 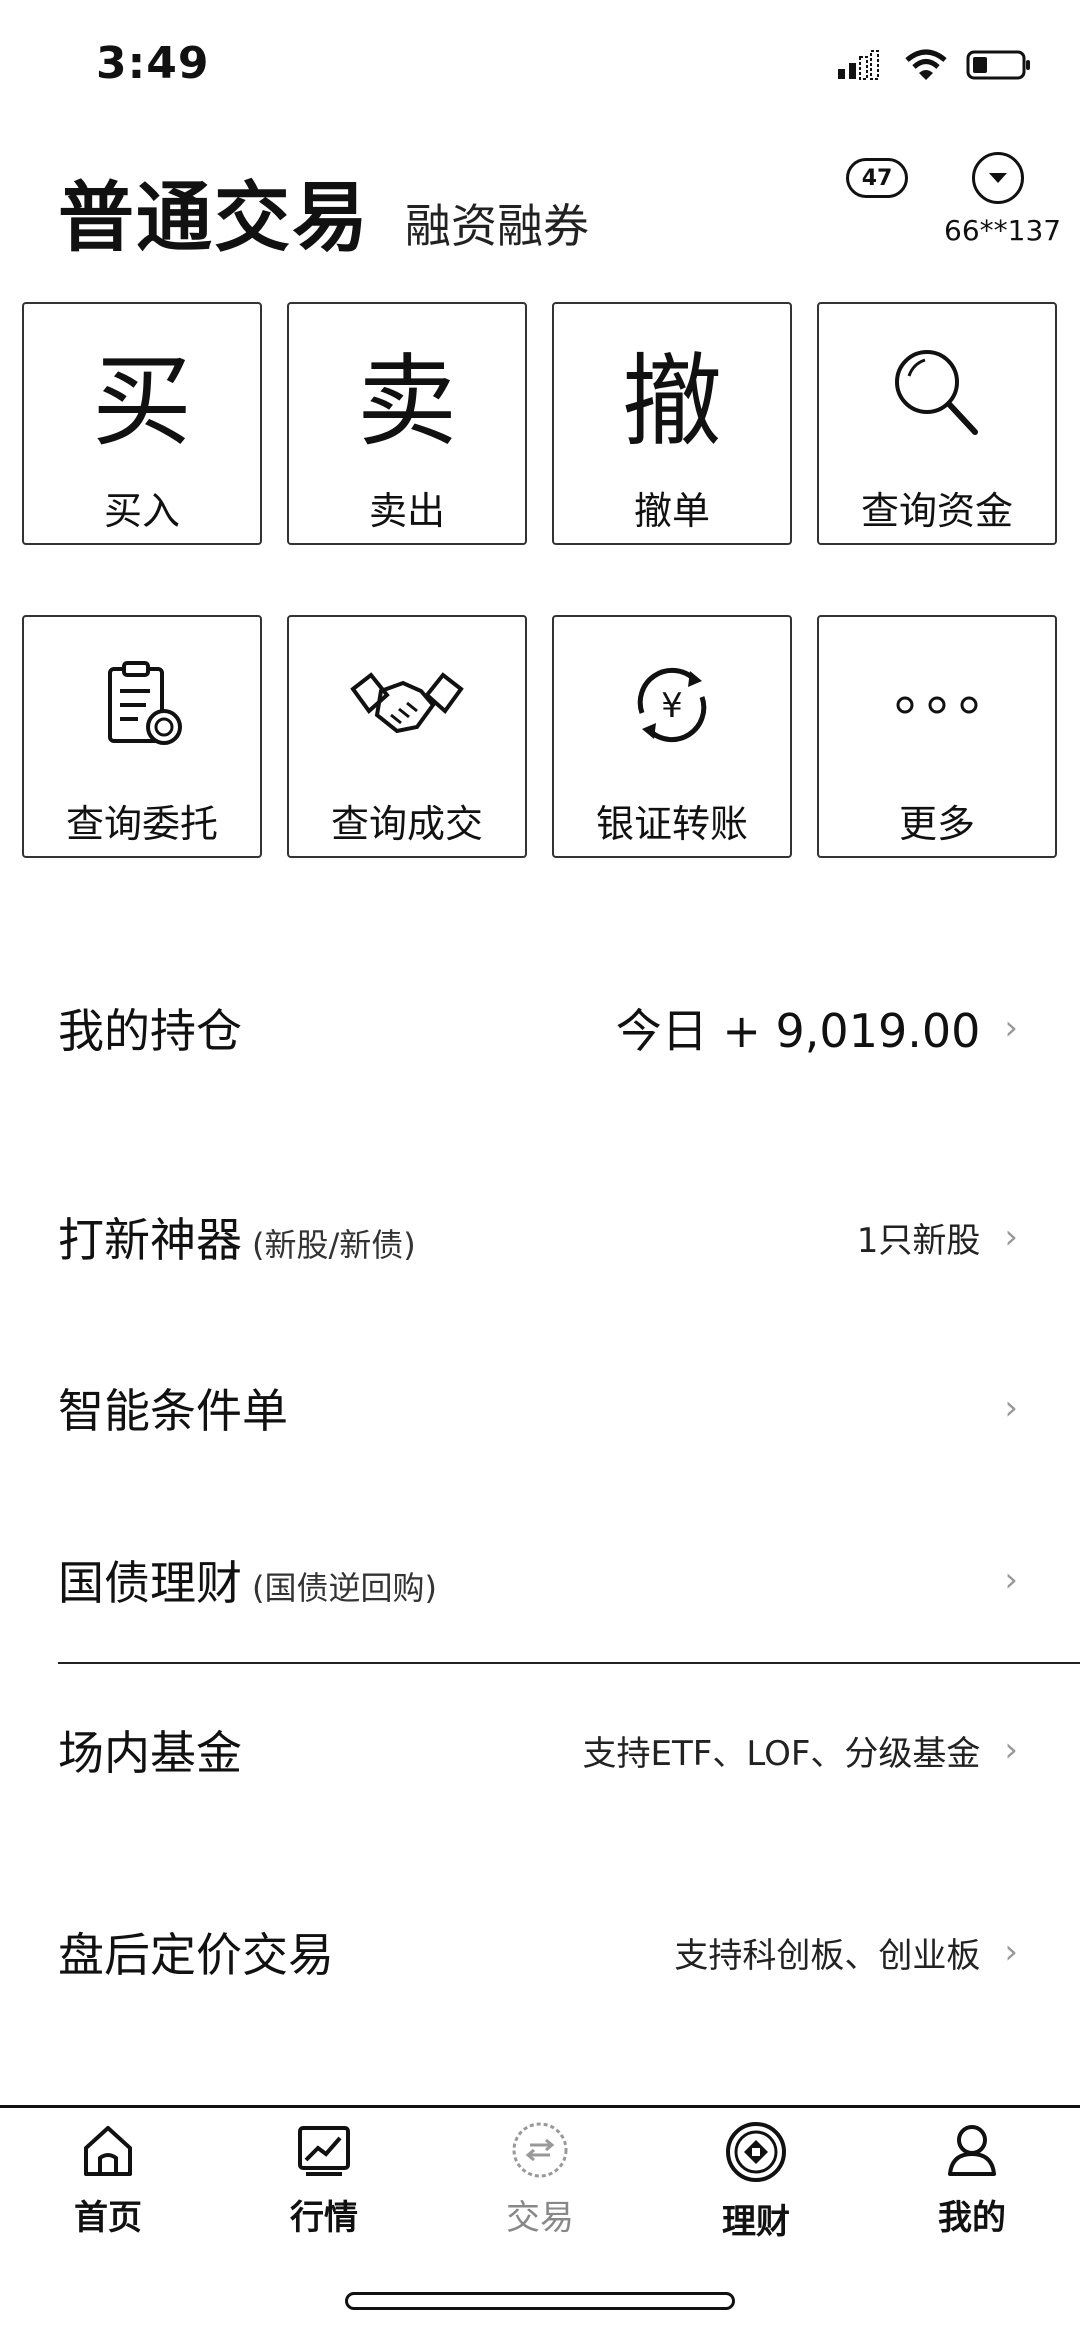 I want to click on account-number: 66**137, so click(x=1002, y=230).